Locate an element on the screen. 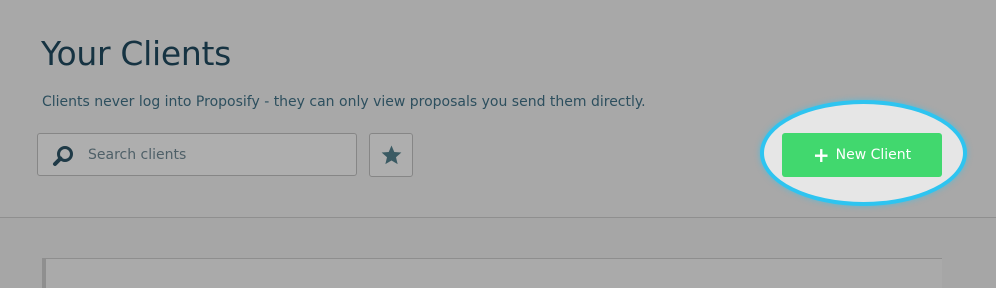 The width and height of the screenshot is (996, 288). new-client-button: + New Client is located at coordinates (862, 155).